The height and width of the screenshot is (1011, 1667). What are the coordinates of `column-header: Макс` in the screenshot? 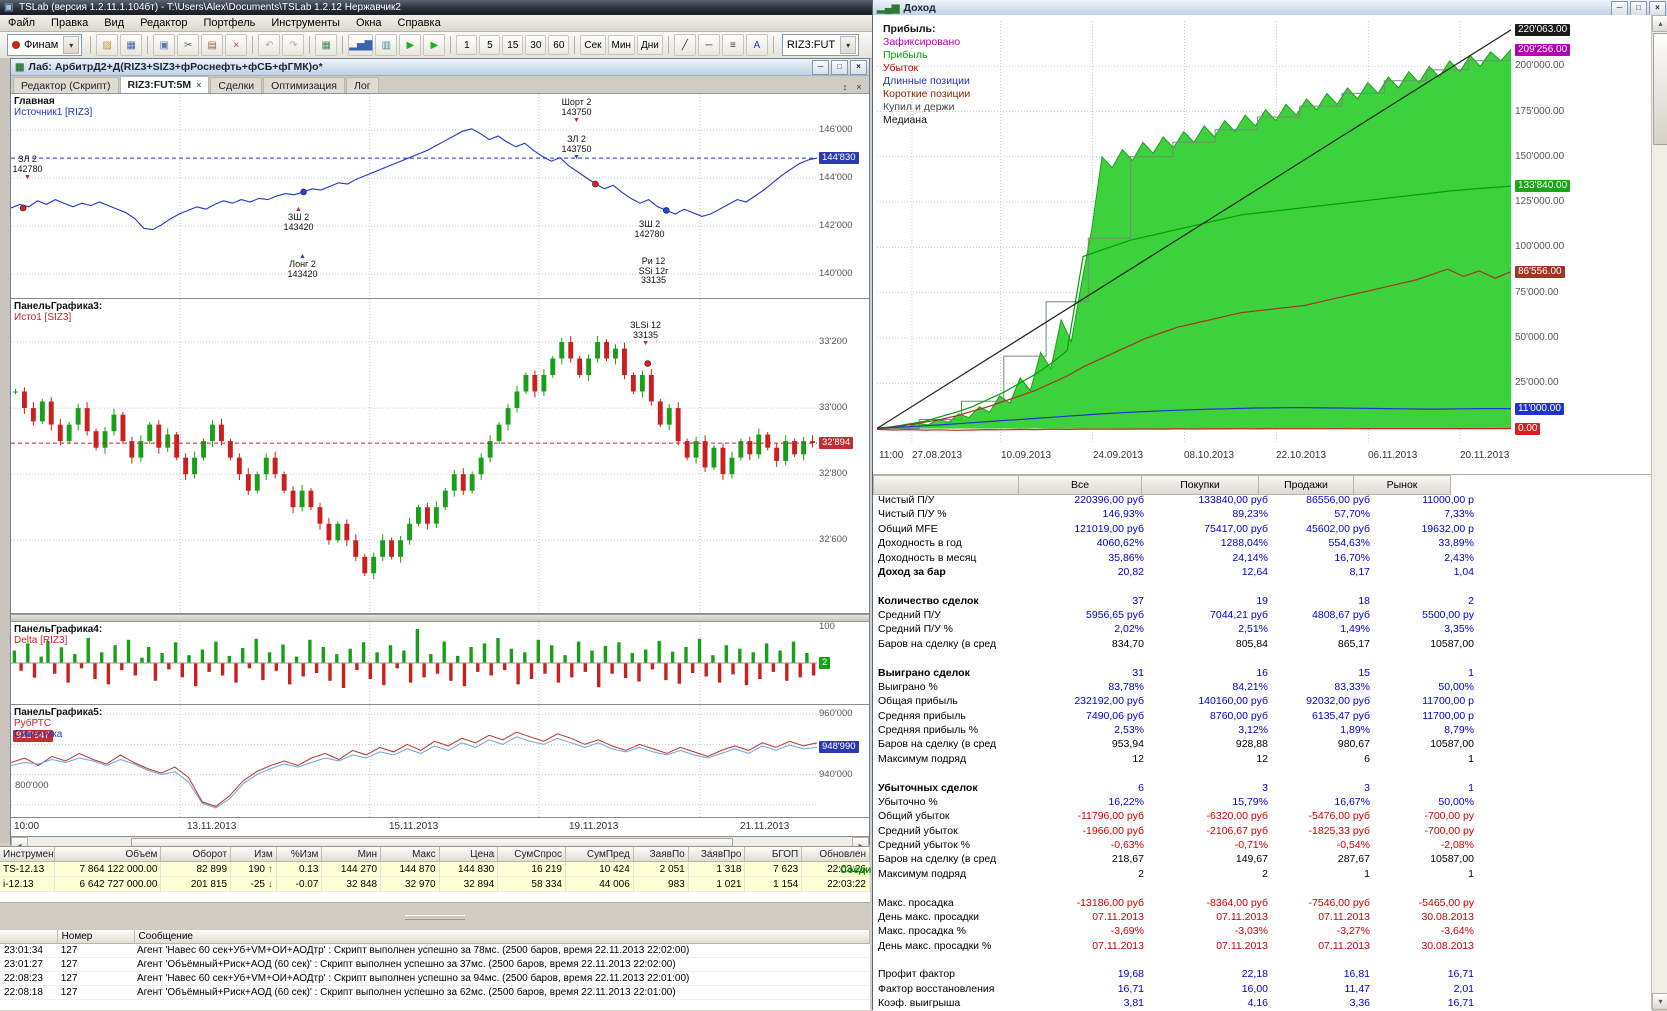 It's located at (410, 854).